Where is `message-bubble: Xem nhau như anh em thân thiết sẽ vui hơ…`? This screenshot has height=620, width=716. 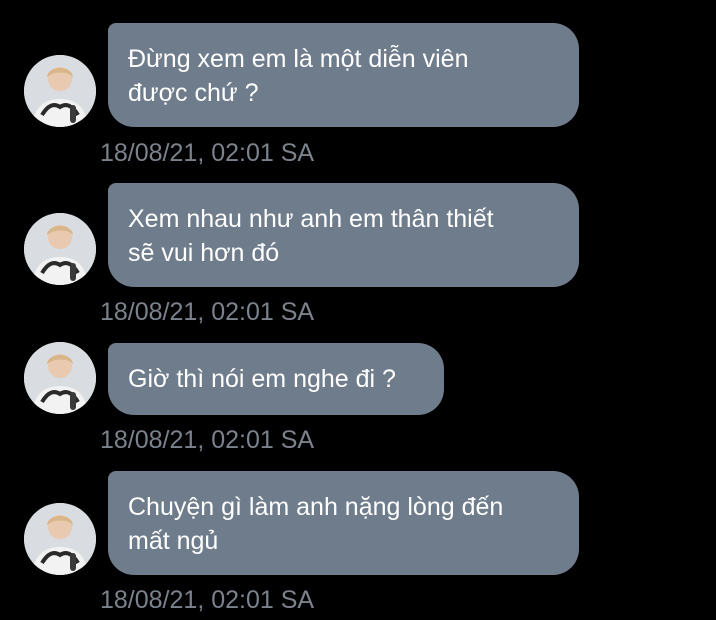 message-bubble: Xem nhau như anh em thân thiết sẽ vui hơ… is located at coordinates (343, 235).